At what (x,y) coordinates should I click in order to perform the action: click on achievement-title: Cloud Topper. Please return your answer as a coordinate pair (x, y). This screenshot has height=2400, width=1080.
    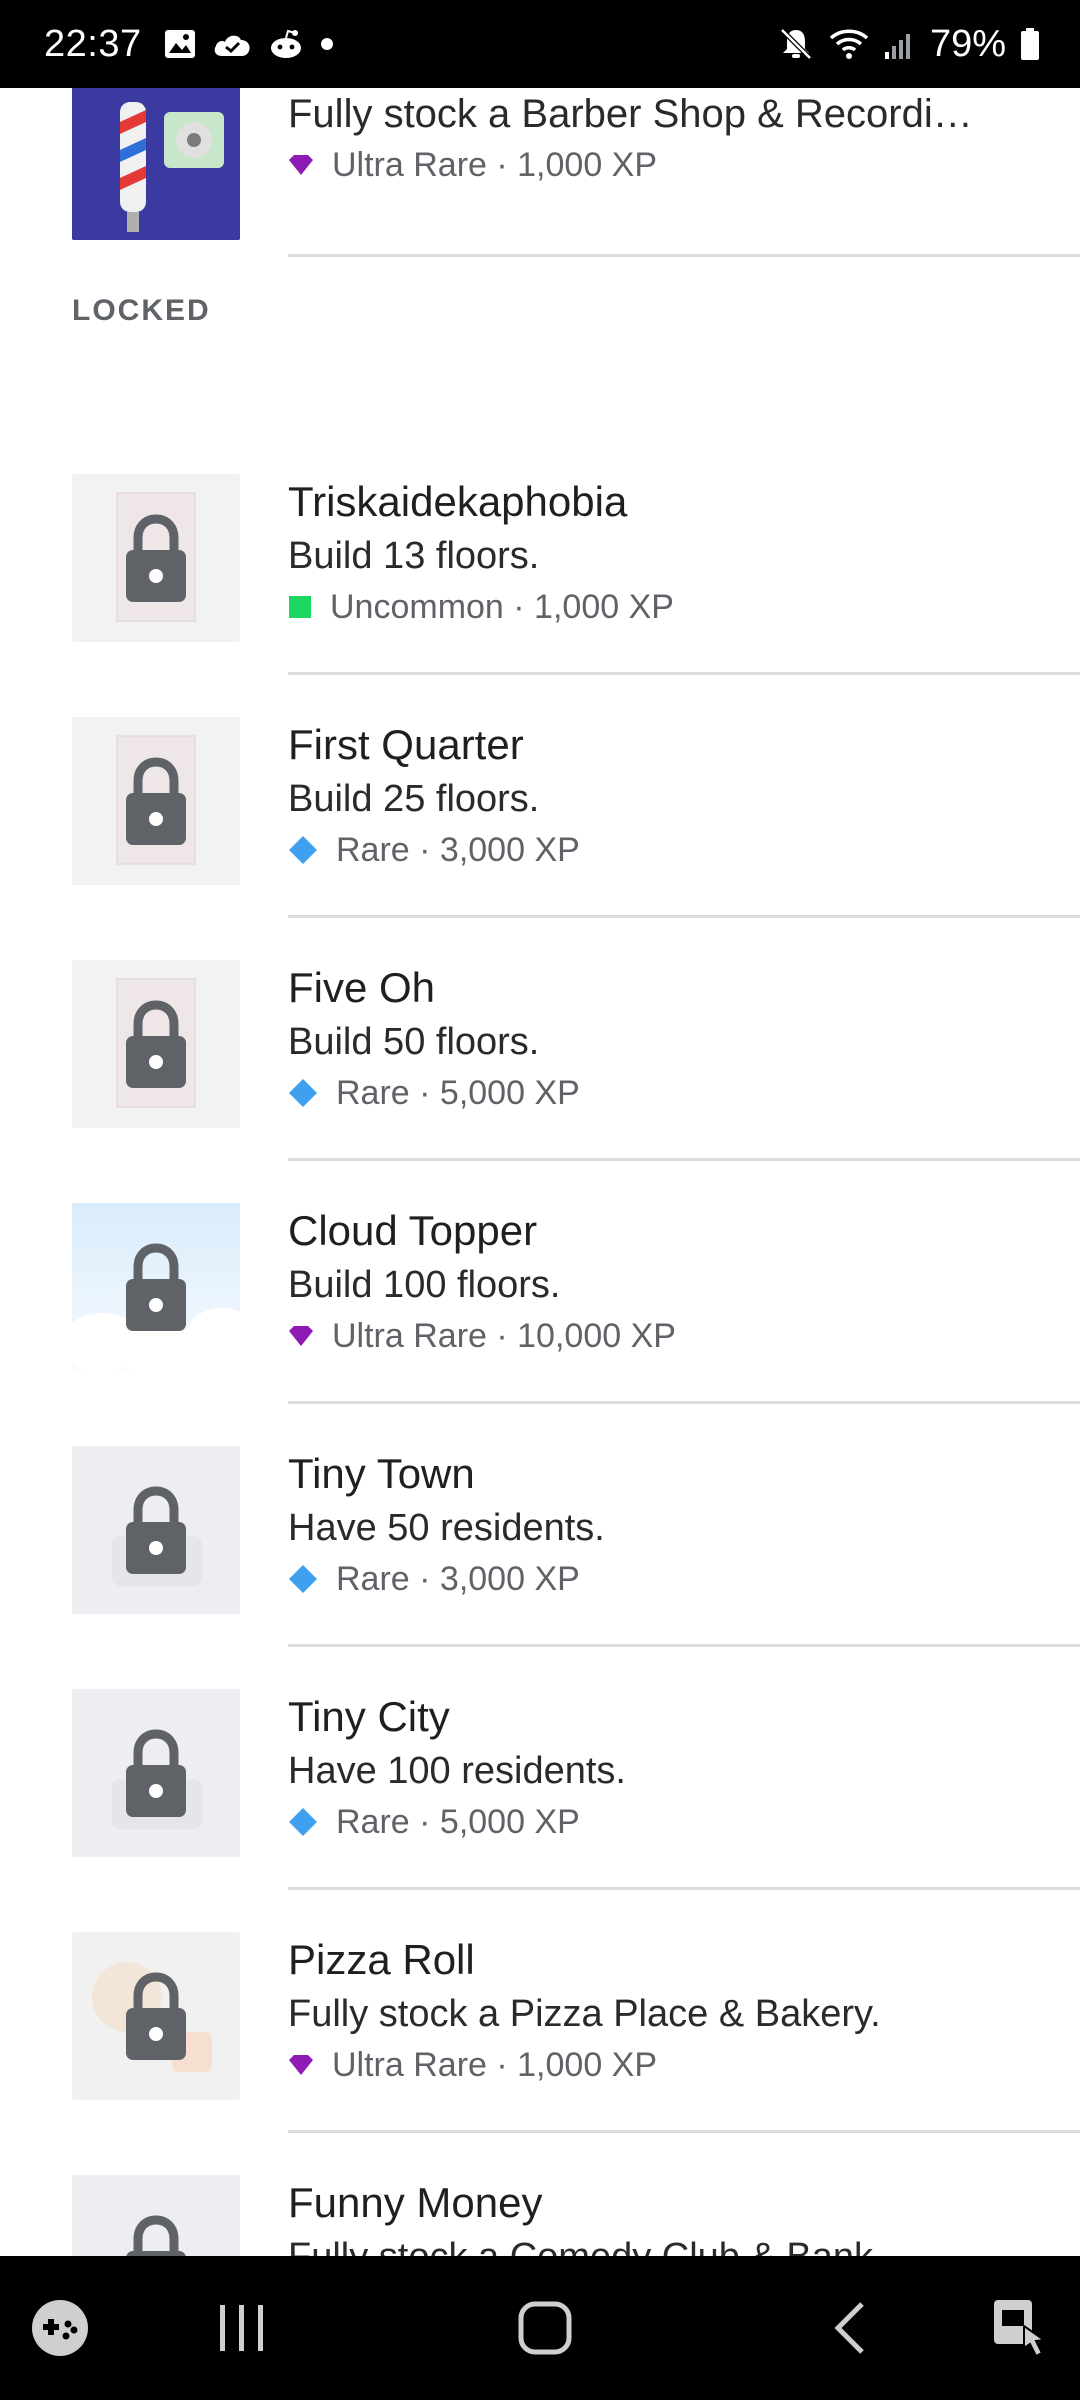
    Looking at the image, I should click on (413, 1230).